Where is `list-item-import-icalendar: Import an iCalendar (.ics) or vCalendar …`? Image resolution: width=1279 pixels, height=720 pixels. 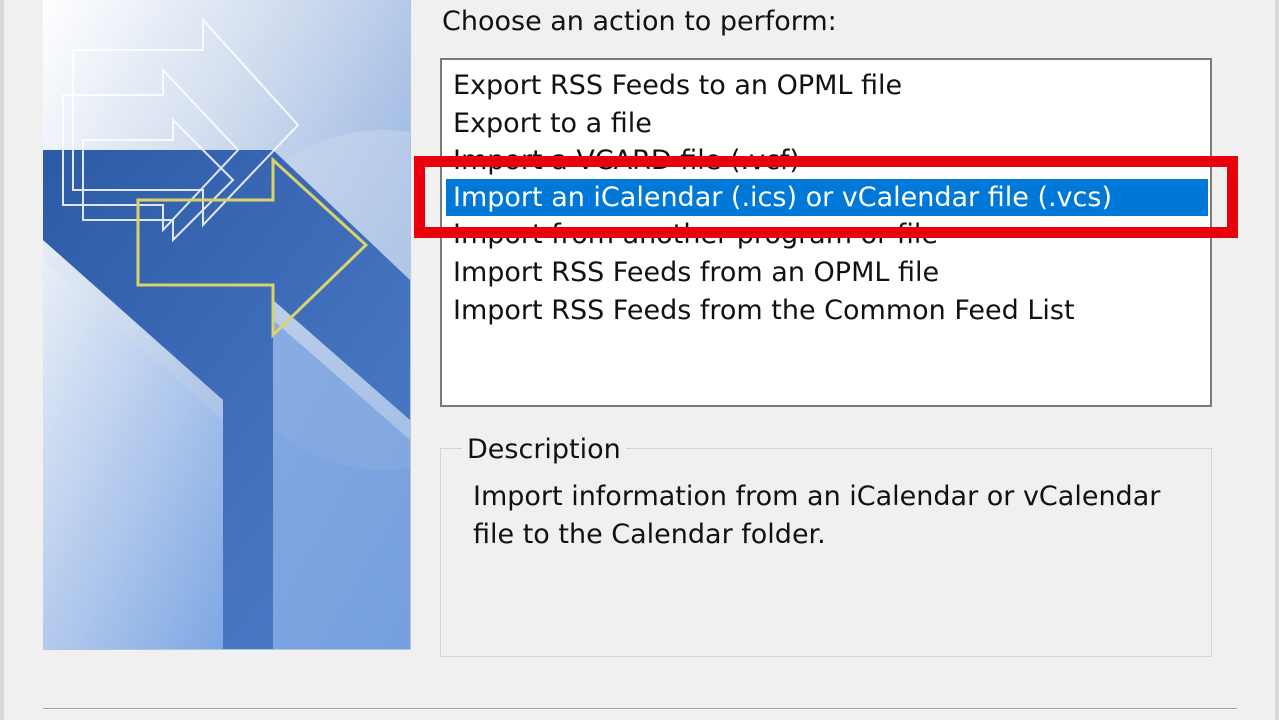
list-item-import-icalendar: Import an iCalendar (.ics) or vCalendar … is located at coordinates (827, 197).